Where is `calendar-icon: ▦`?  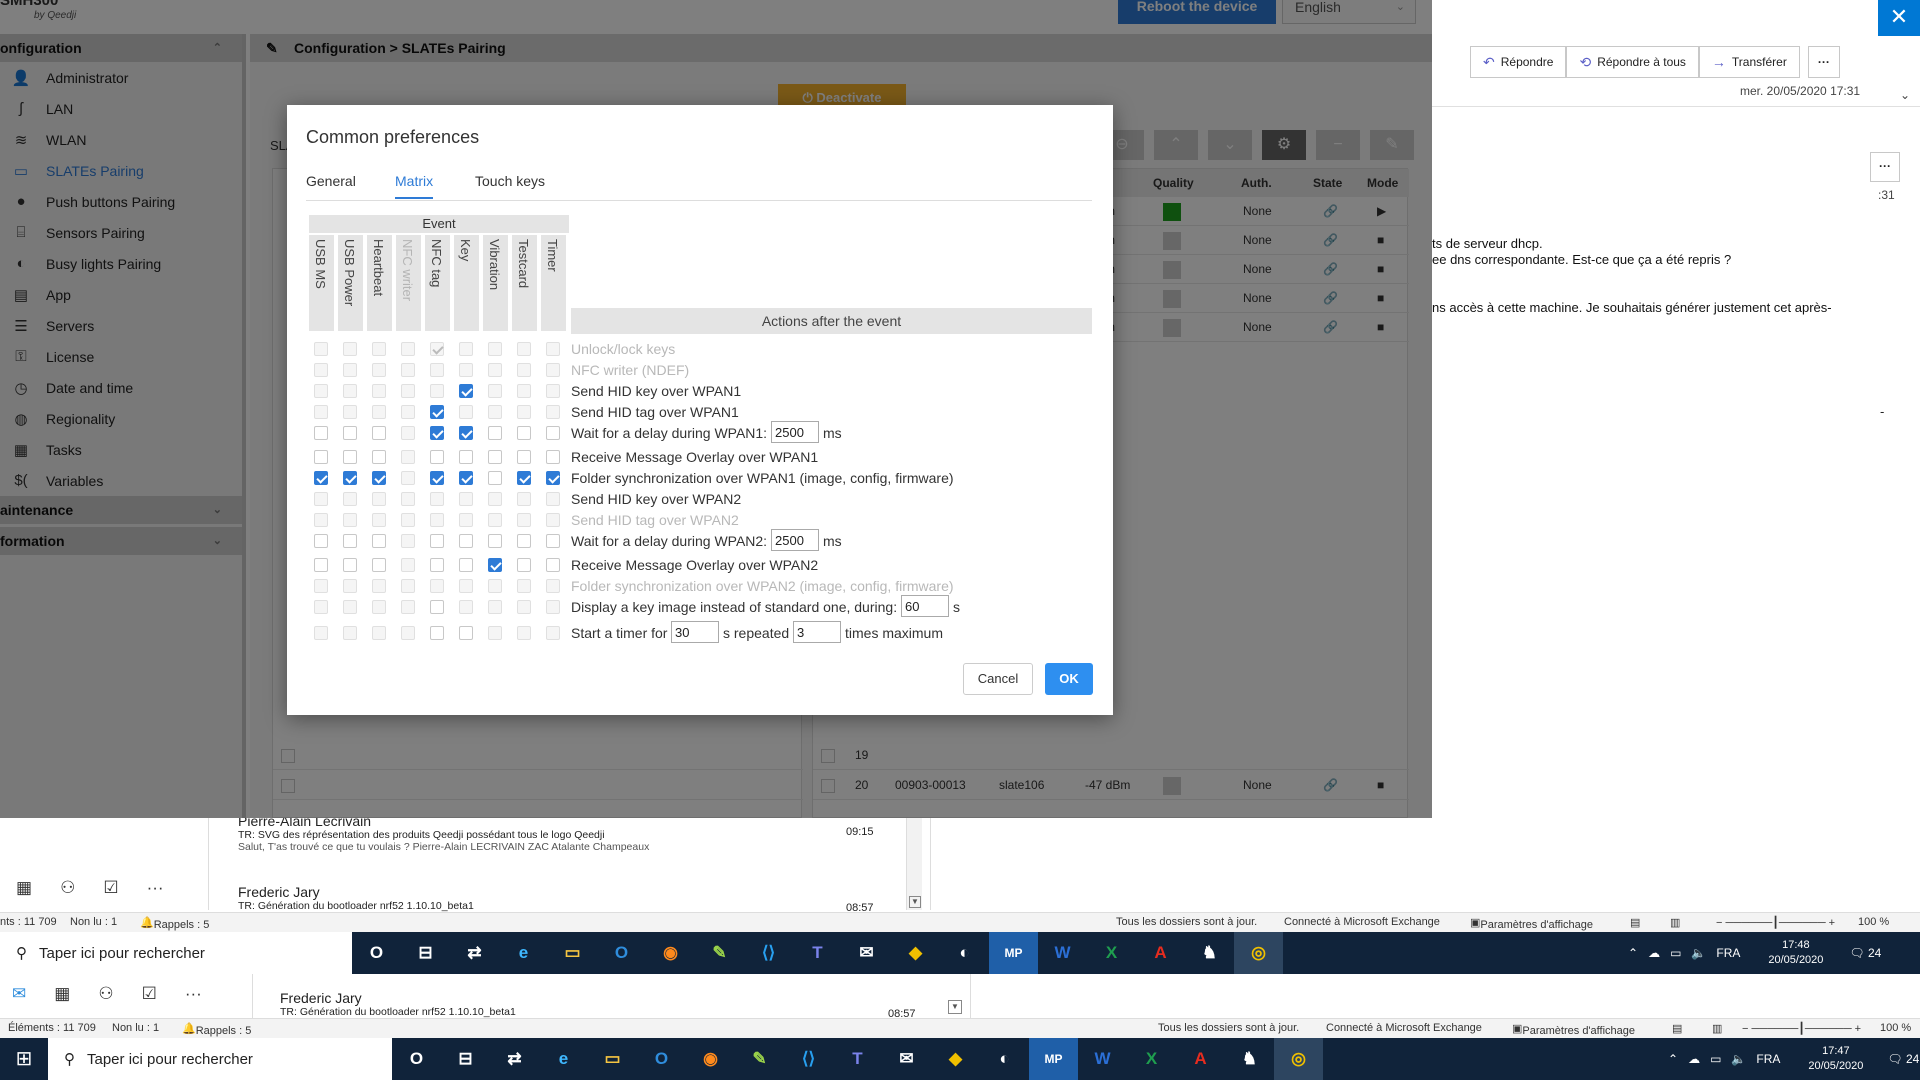 calendar-icon: ▦ is located at coordinates (62, 994).